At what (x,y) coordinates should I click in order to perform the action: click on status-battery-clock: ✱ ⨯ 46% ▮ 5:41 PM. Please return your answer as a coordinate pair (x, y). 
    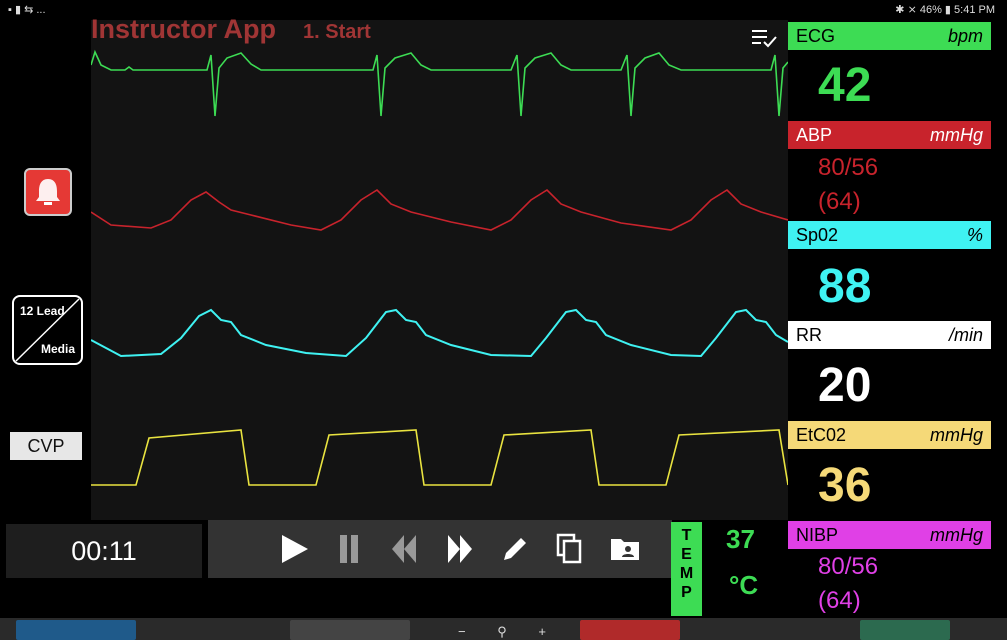
    Looking at the image, I should click on (945, 10).